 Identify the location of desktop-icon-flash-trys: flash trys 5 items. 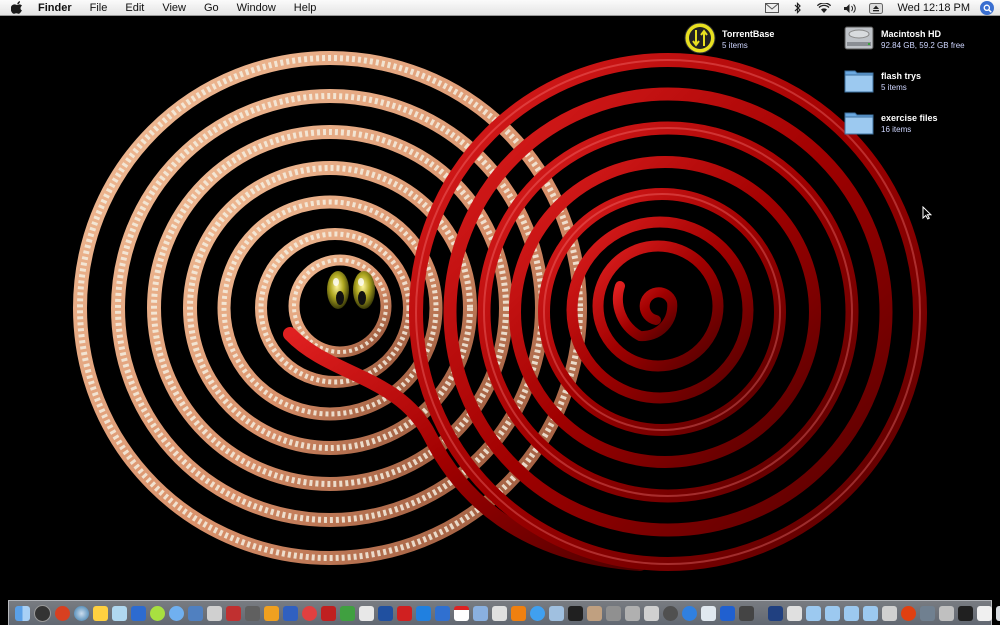
(882, 80).